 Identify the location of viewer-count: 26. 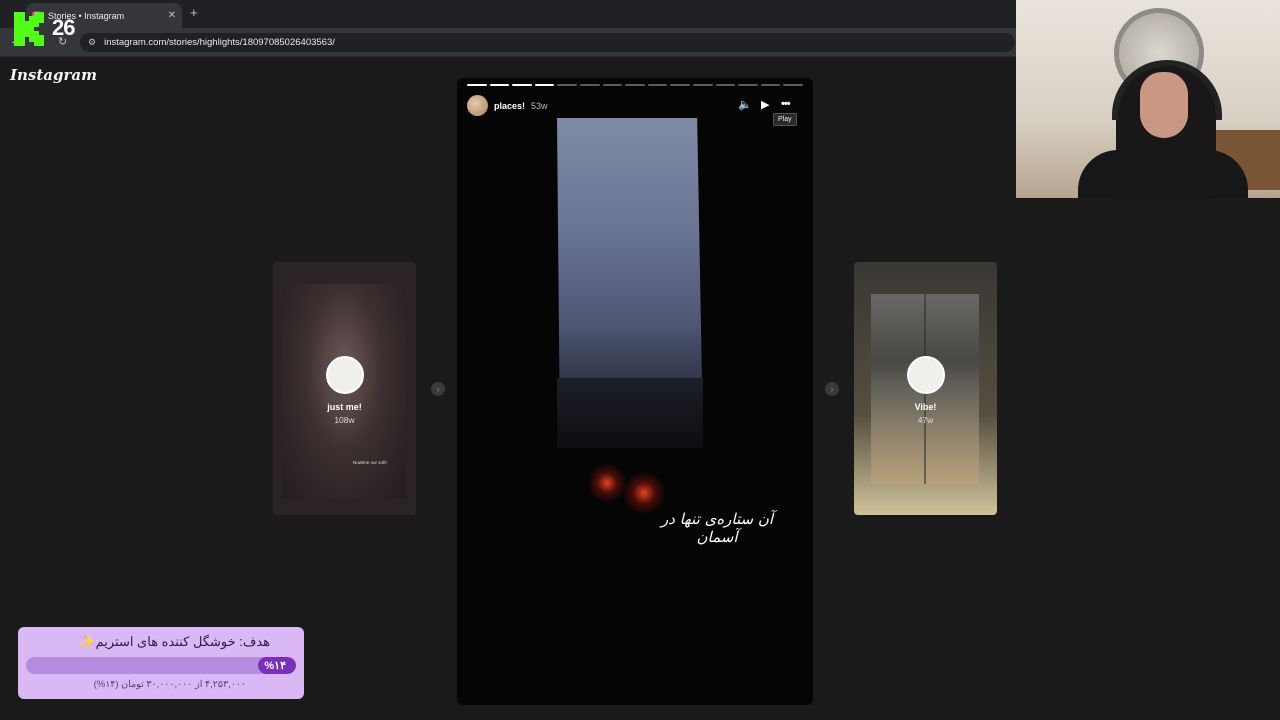
(64, 27).